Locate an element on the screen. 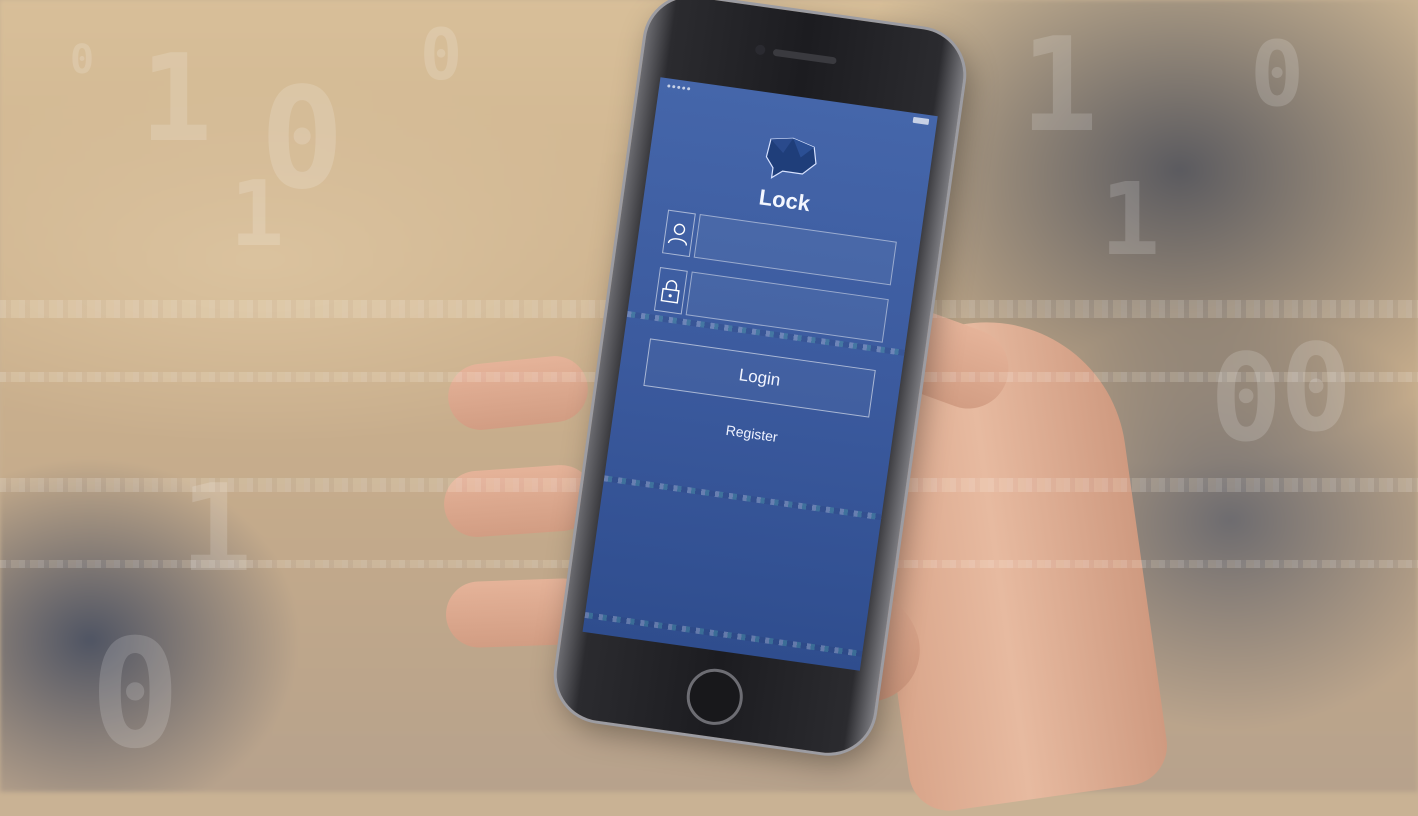  screen-glitch is located at coordinates (742, 498).